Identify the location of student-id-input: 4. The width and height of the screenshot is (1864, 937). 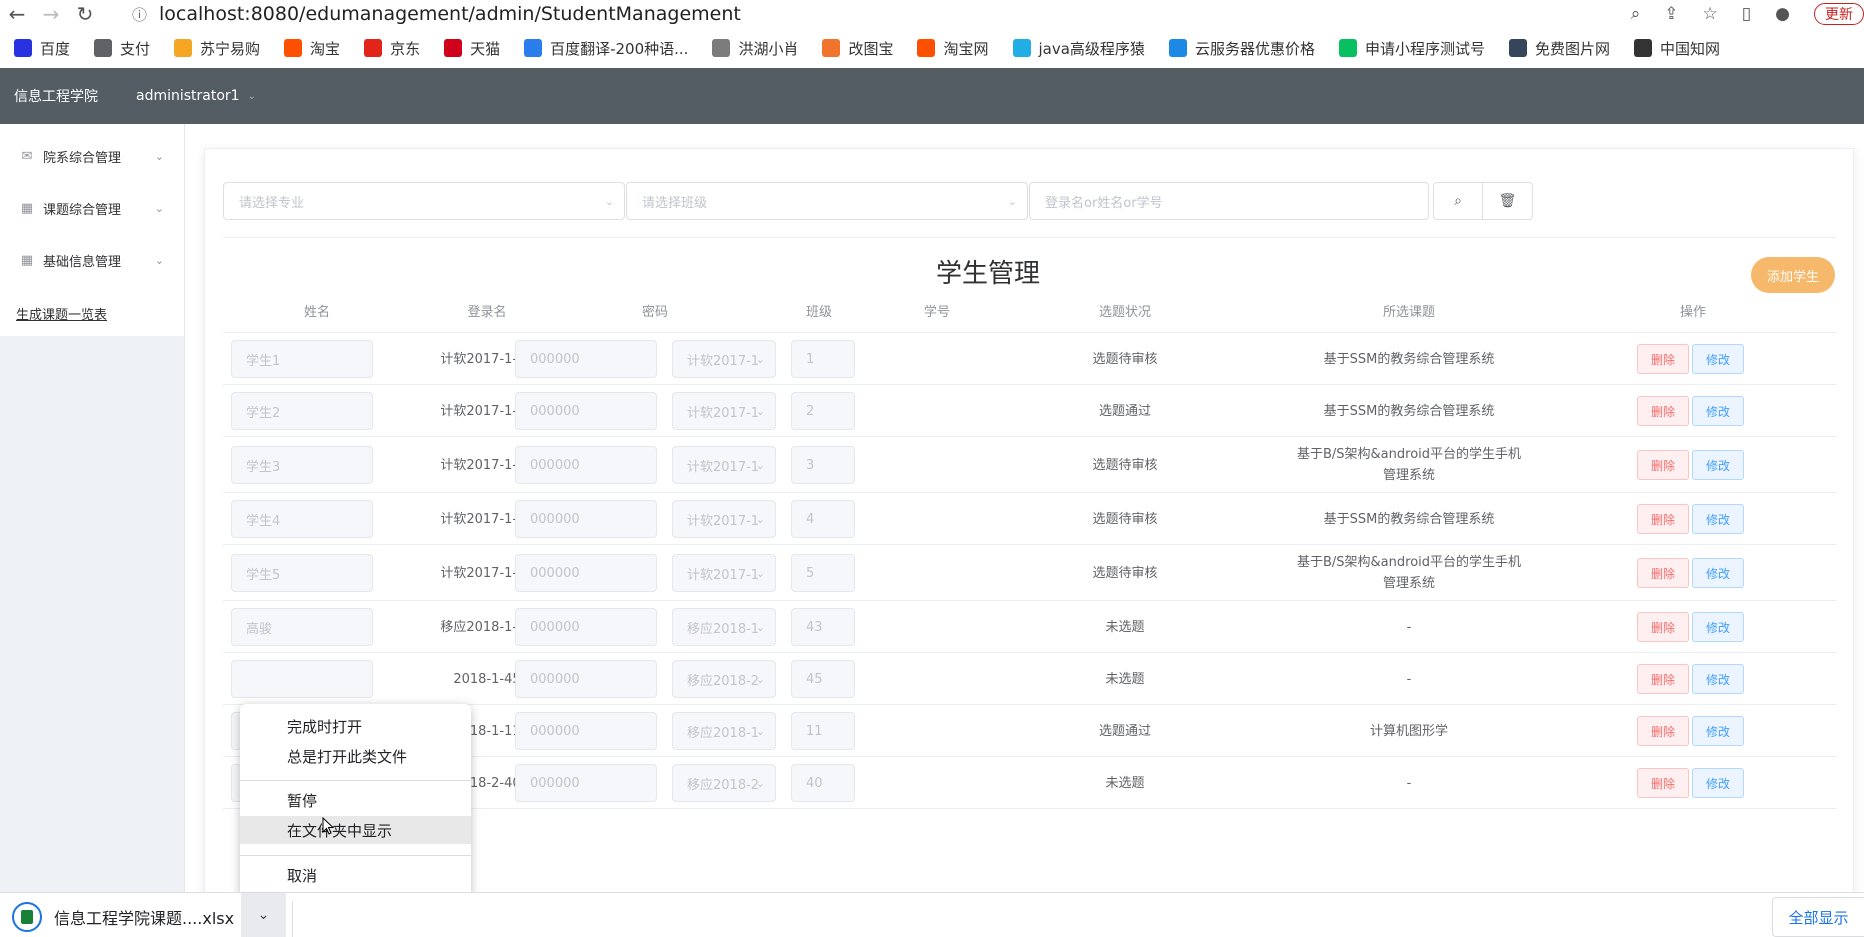
(823, 519).